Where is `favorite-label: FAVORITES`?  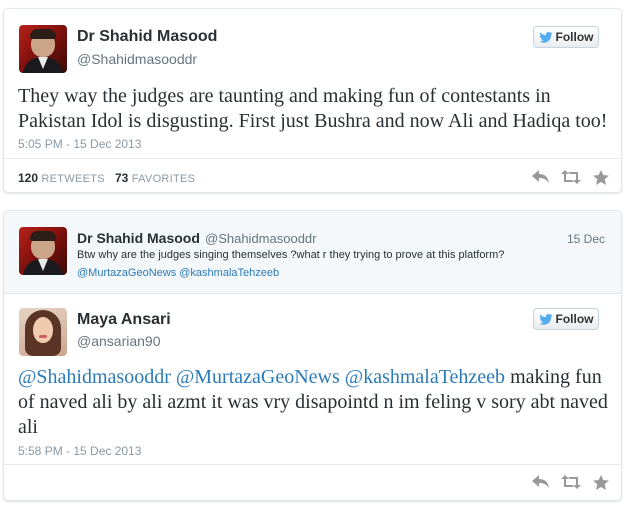
favorite-label: FAVORITES is located at coordinates (164, 179).